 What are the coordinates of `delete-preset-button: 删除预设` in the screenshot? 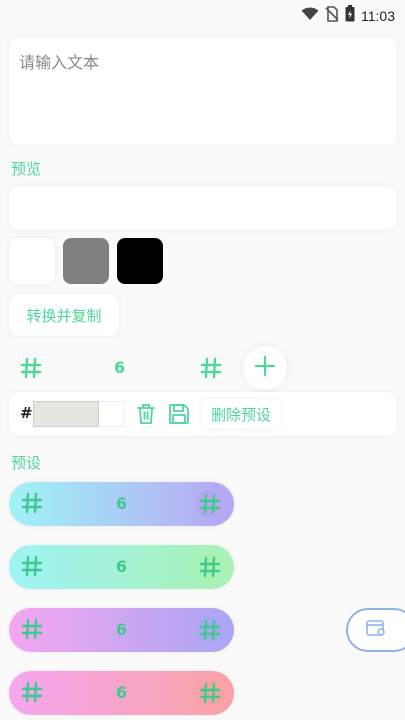 It's located at (241, 414).